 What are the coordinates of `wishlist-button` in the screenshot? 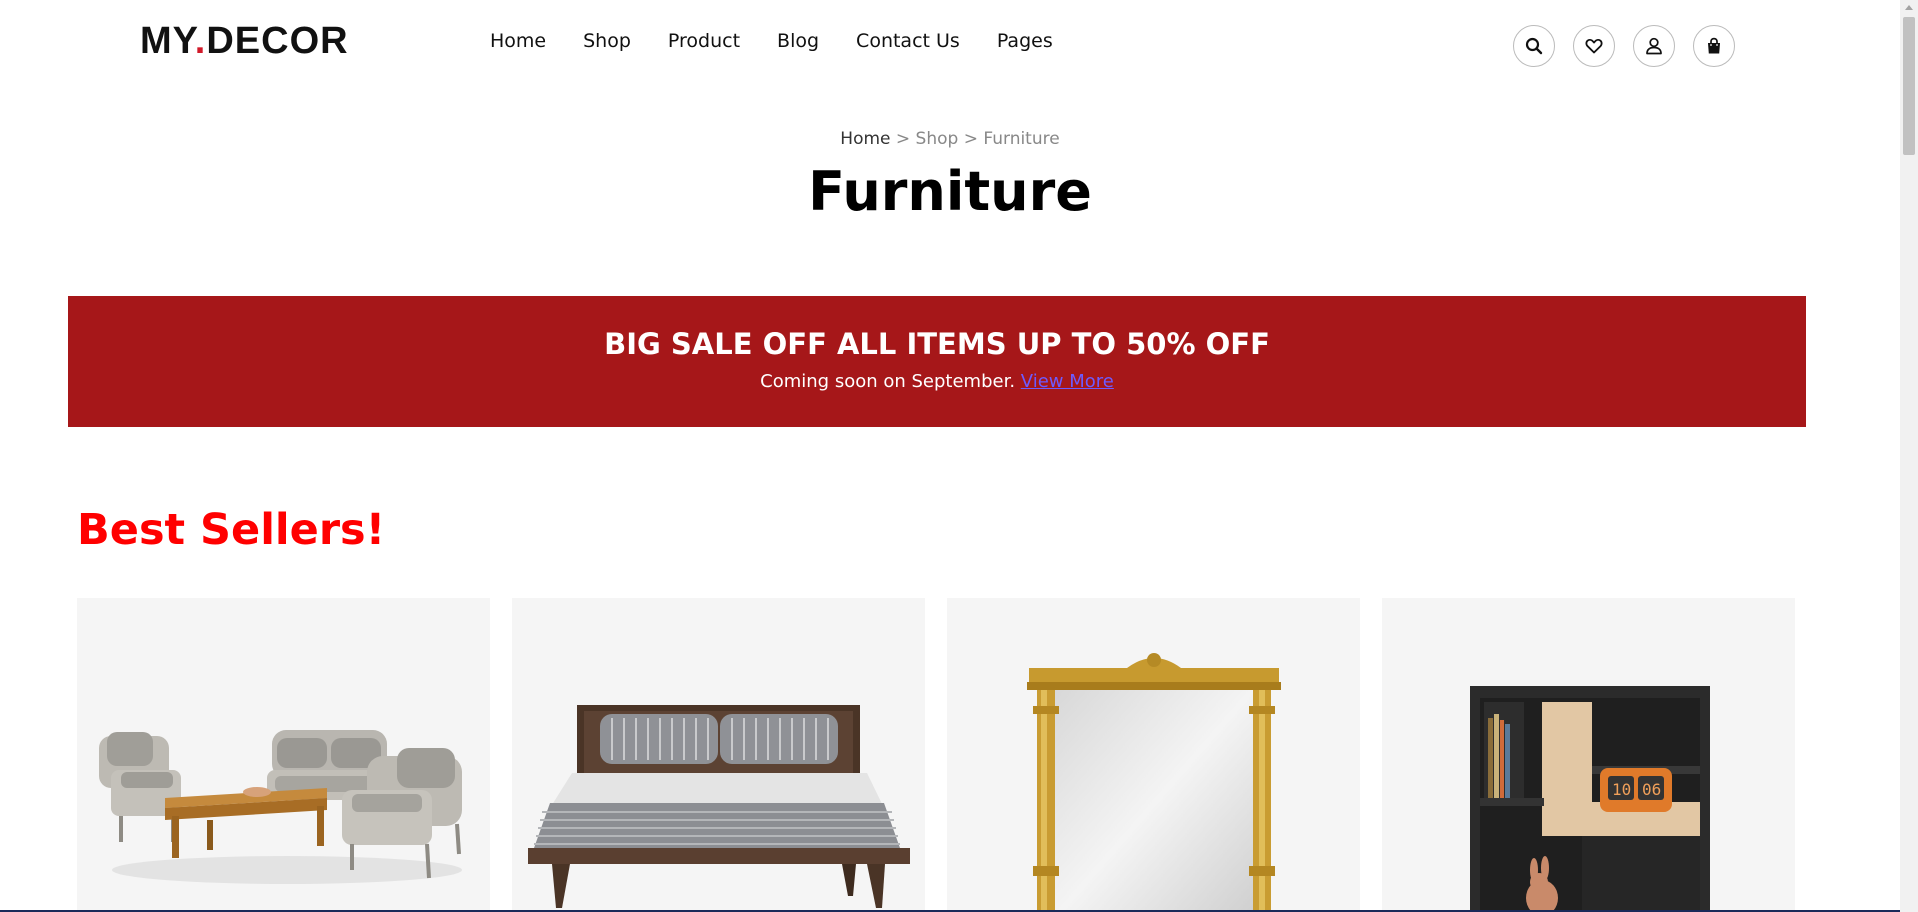 It's located at (1594, 46).